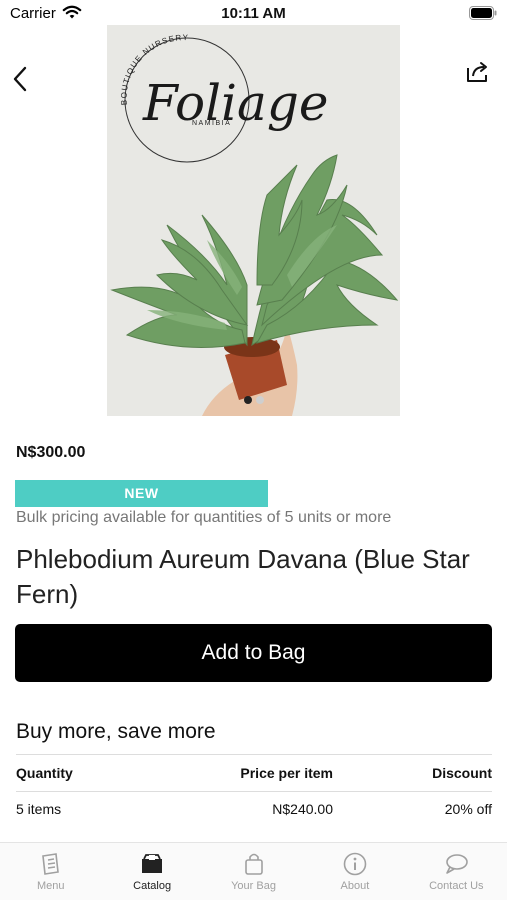 The width and height of the screenshot is (507, 900). I want to click on tab-about: About, so click(354, 871).